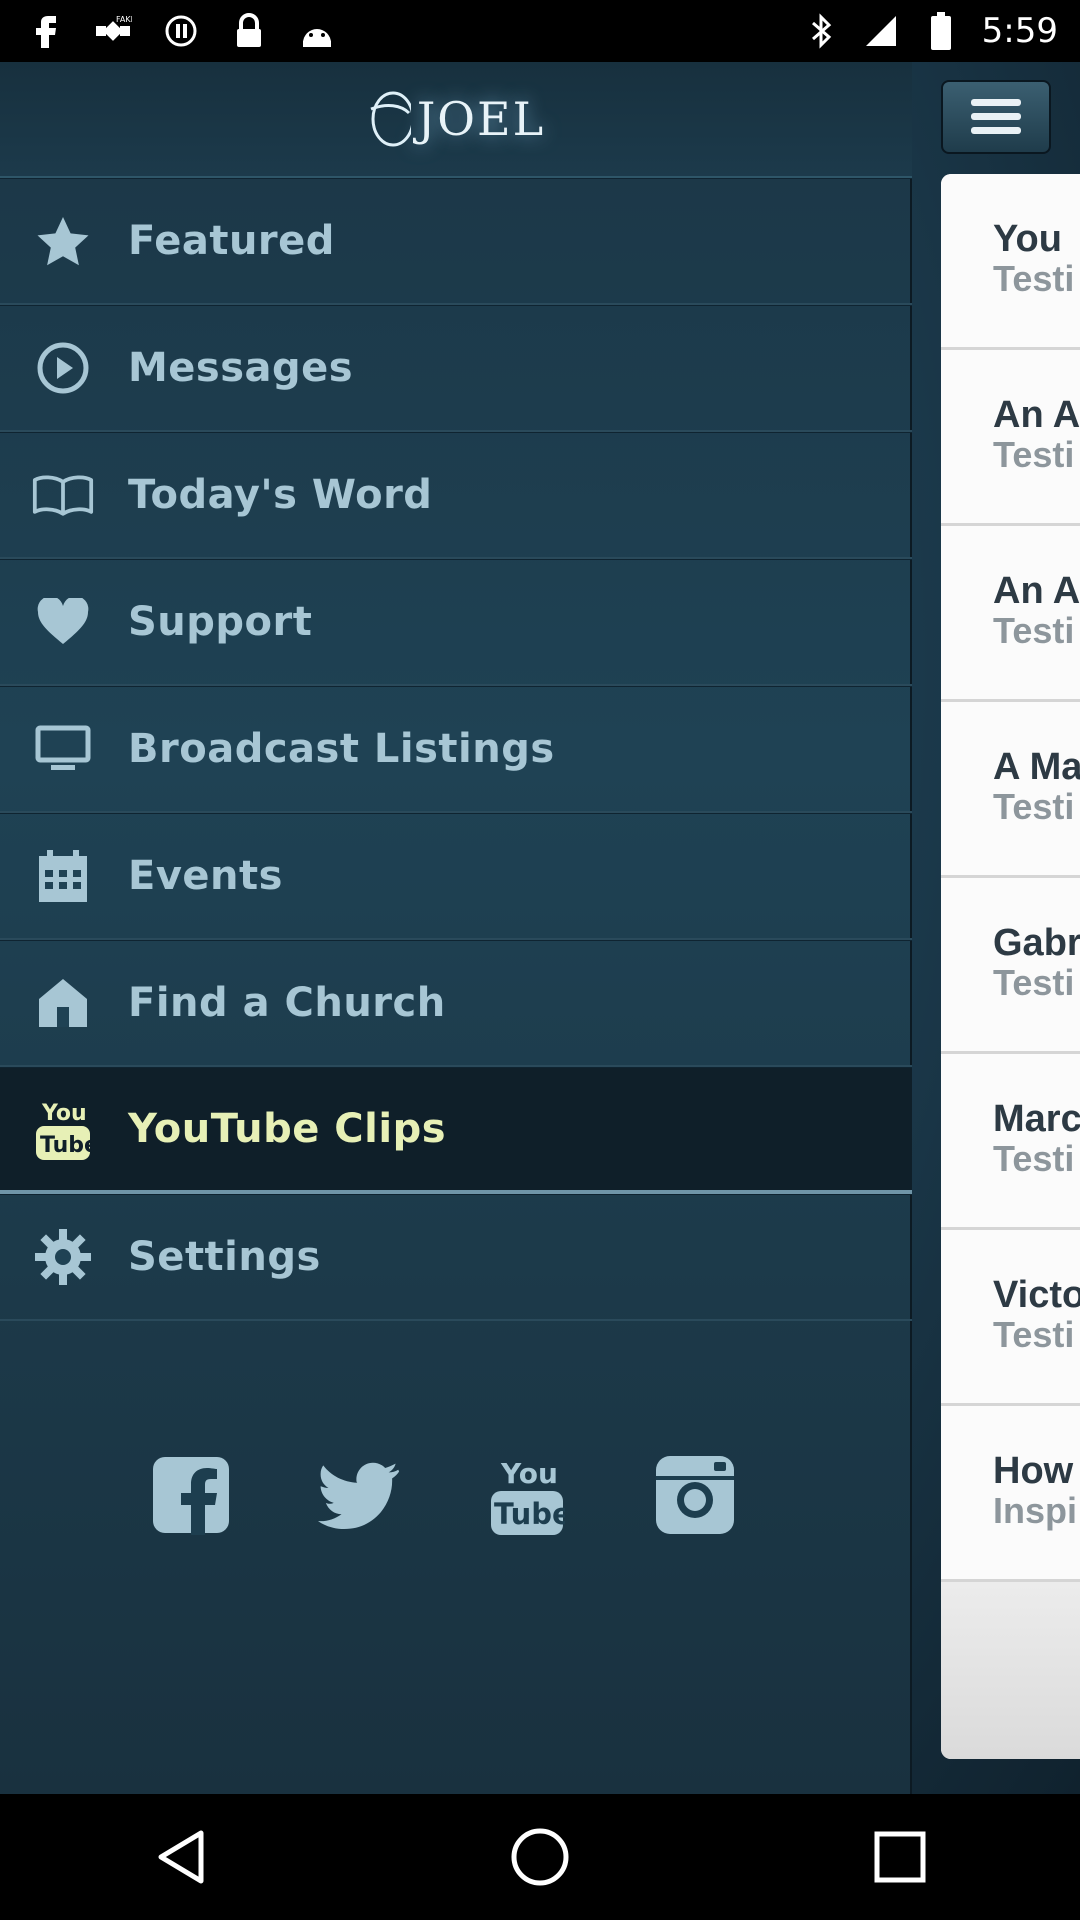 The height and width of the screenshot is (1920, 1080). I want to click on back-button, so click(180, 1857).